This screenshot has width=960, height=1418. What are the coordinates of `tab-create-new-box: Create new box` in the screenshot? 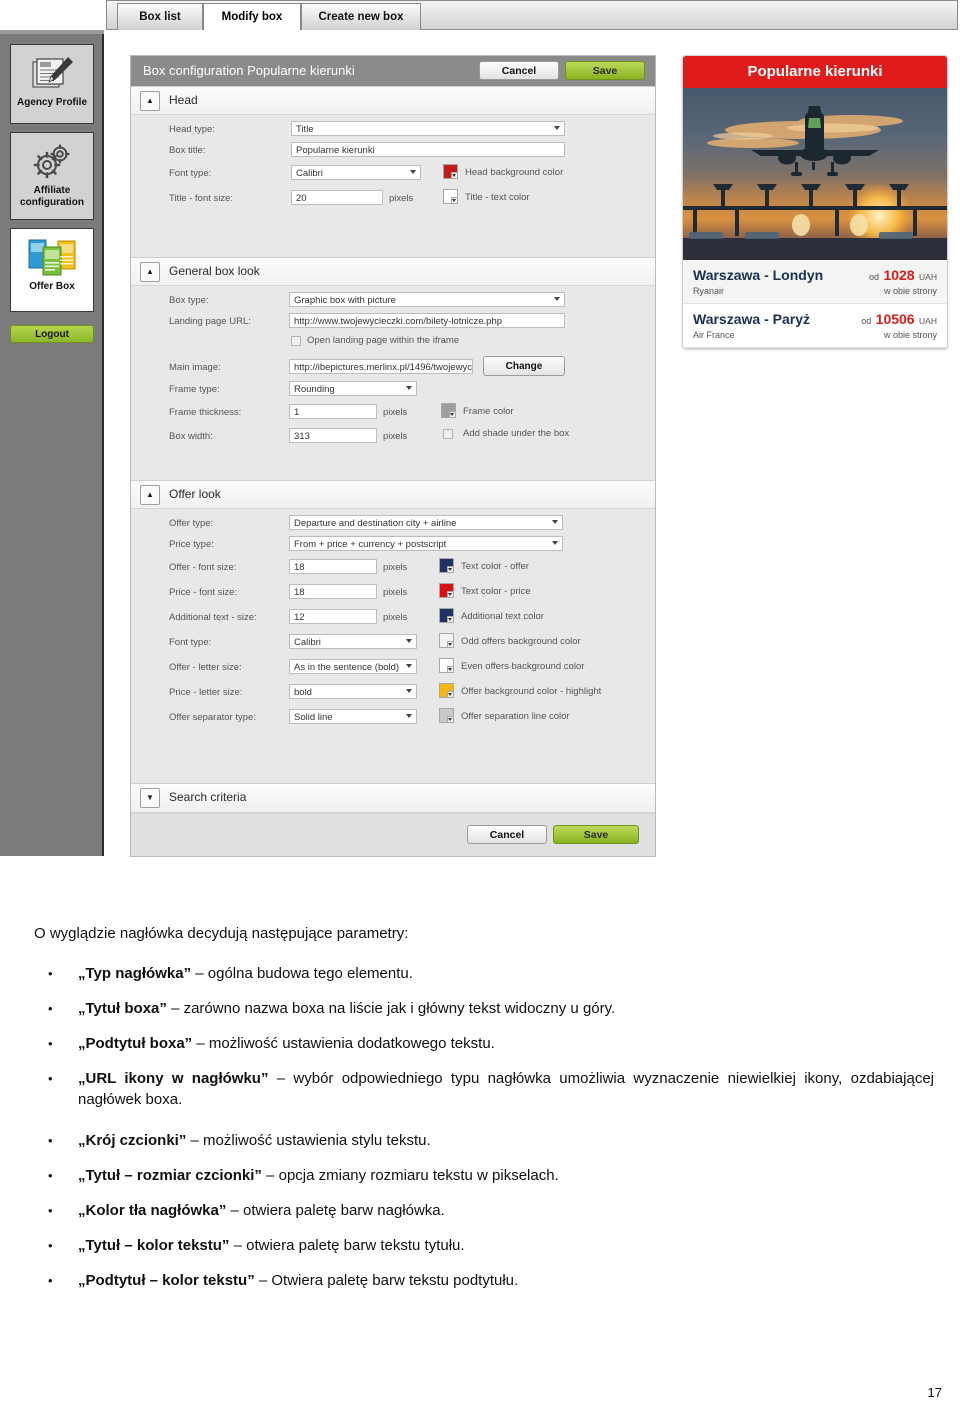 It's located at (361, 17).